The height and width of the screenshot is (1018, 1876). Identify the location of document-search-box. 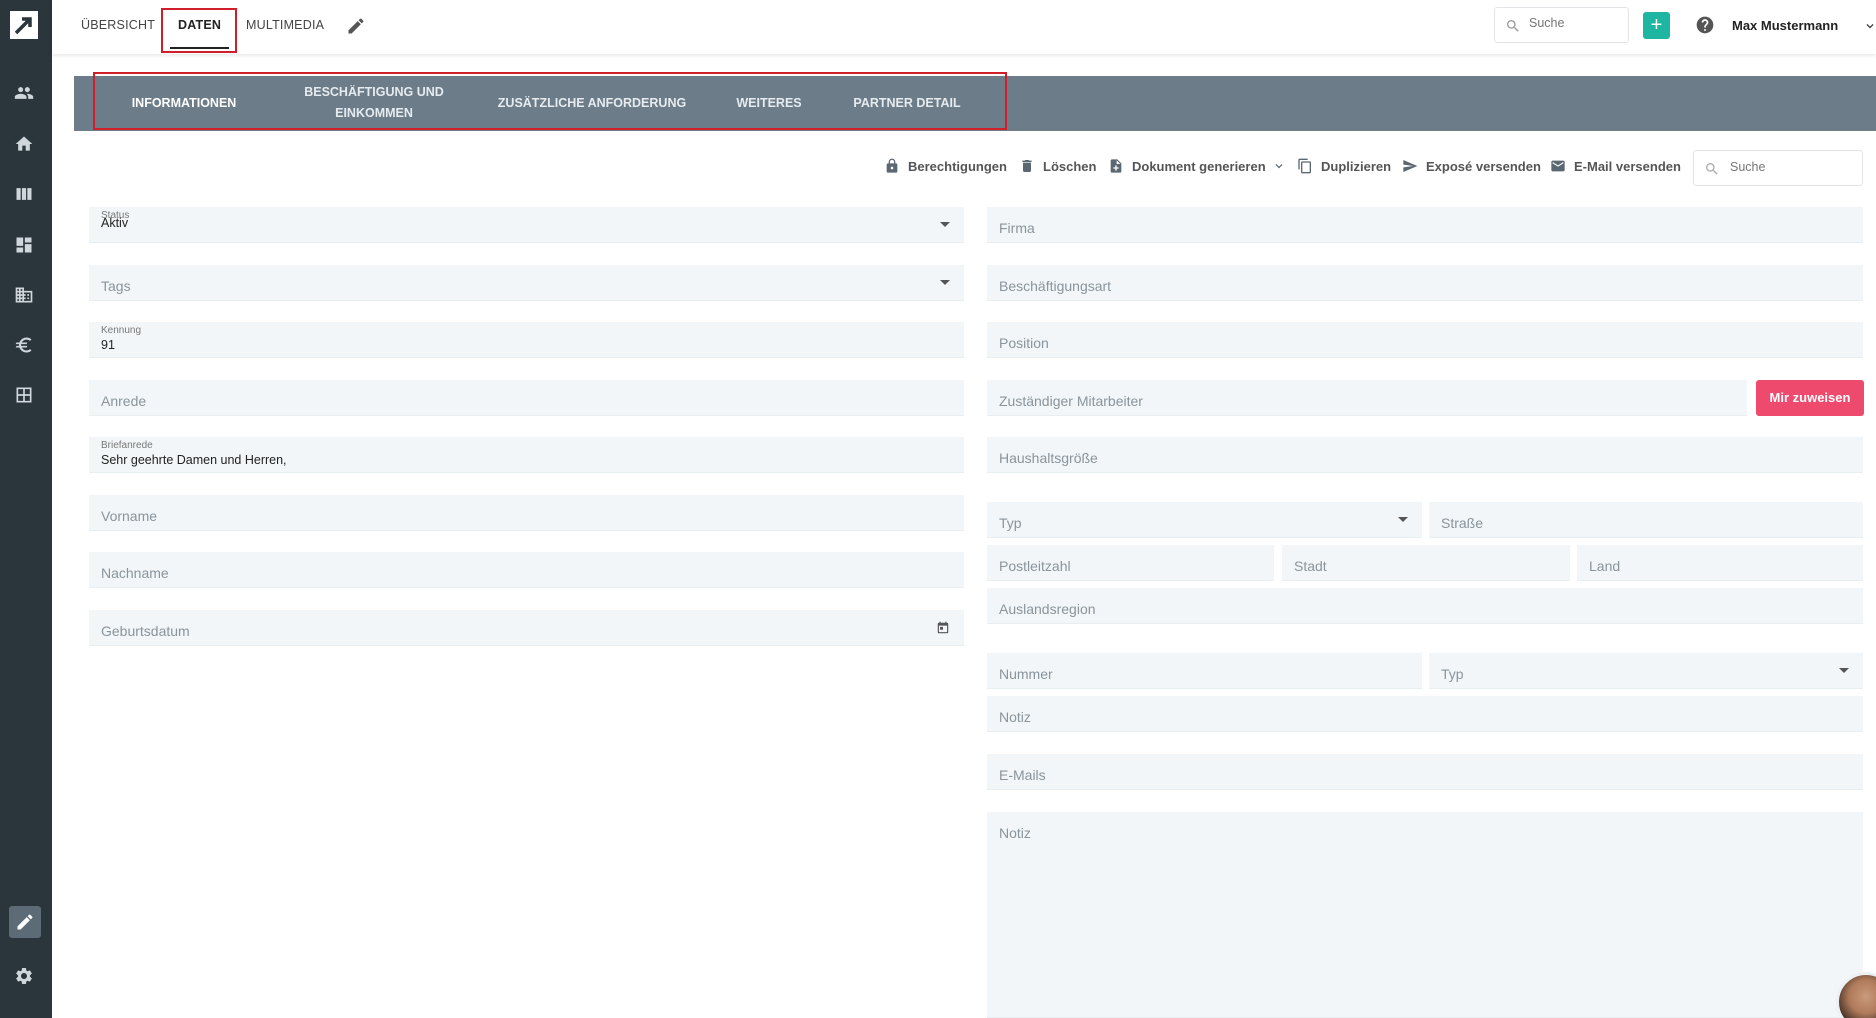
(1778, 168).